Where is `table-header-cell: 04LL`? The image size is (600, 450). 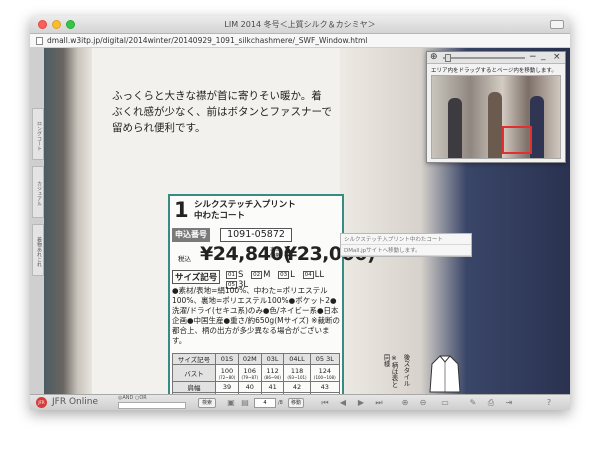 table-header-cell: 04LL is located at coordinates (297, 359).